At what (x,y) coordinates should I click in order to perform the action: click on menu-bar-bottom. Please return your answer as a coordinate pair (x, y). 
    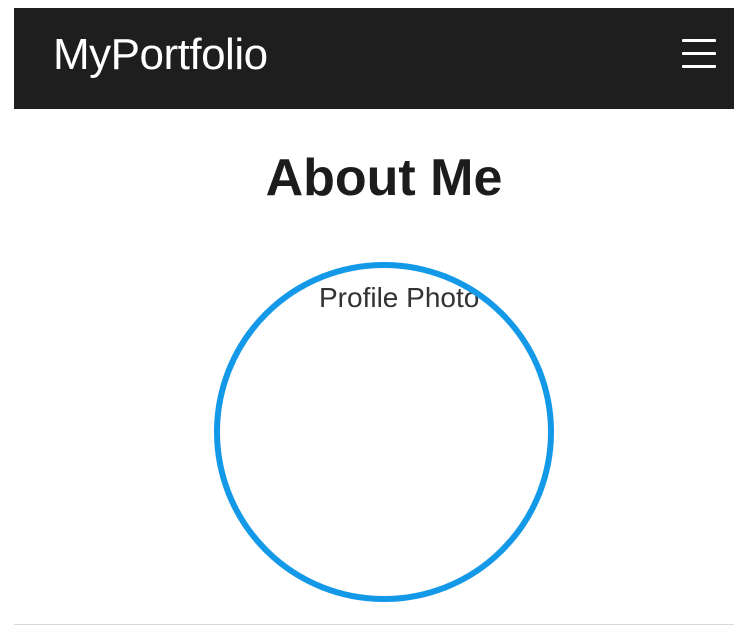
    Looking at the image, I should click on (699, 66).